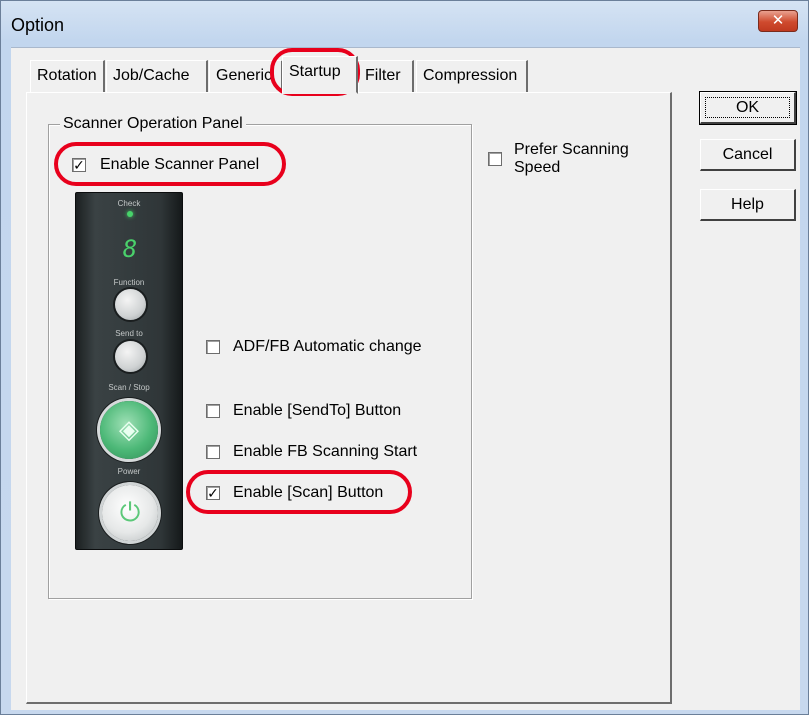 This screenshot has width=809, height=715. I want to click on help-label: Help, so click(747, 204).